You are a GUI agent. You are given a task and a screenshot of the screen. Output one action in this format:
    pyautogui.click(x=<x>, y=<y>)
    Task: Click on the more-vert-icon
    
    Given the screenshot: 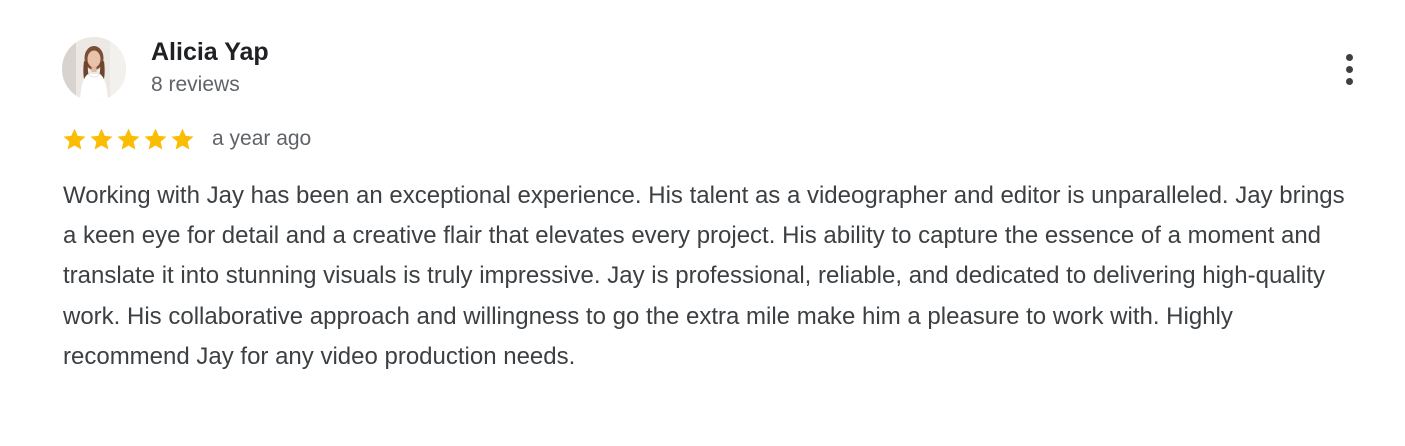 What is the action you would take?
    pyautogui.click(x=1349, y=57)
    